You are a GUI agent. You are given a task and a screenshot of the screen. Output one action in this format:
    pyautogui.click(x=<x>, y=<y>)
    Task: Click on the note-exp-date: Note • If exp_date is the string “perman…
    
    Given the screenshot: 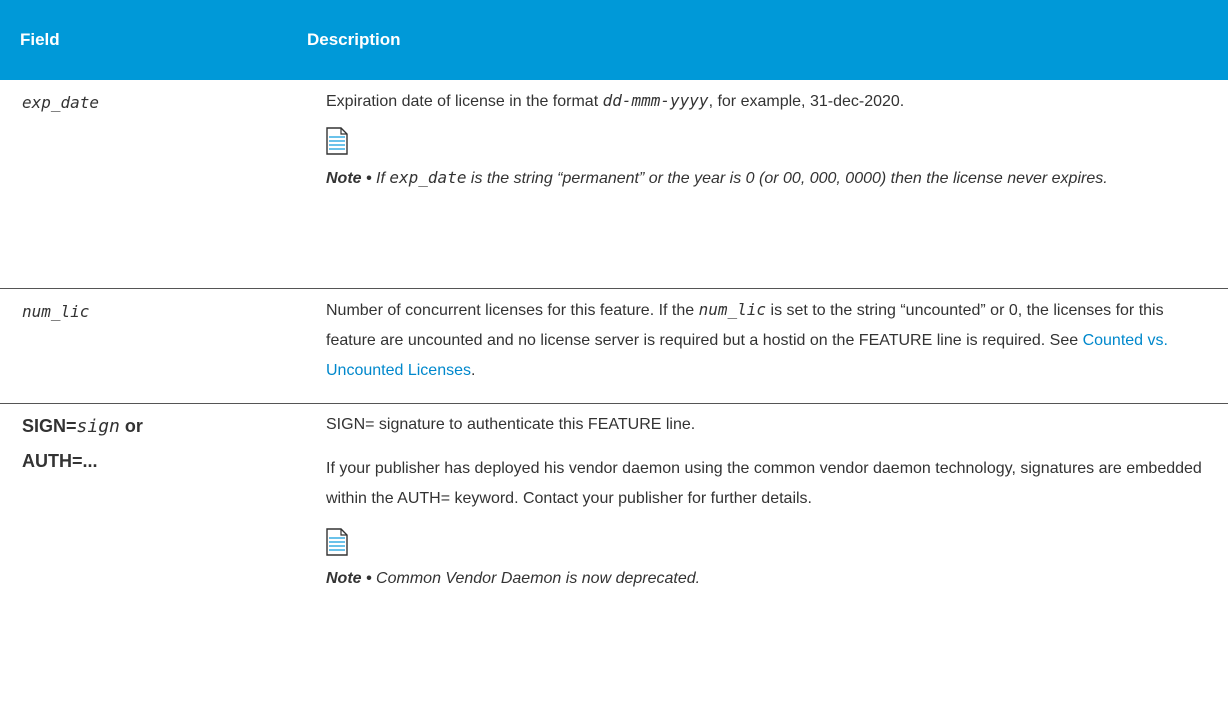 What is the action you would take?
    pyautogui.click(x=717, y=177)
    